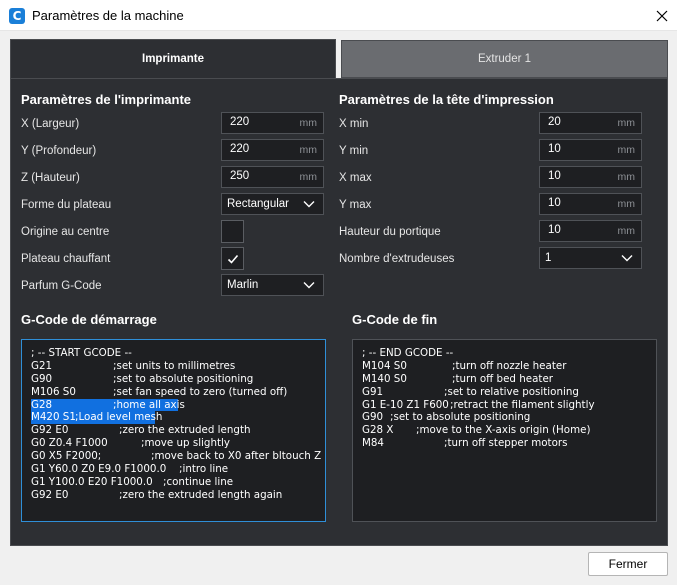  Describe the element at coordinates (590, 150) in the screenshot. I see `ymin-field: 10 mm` at that location.